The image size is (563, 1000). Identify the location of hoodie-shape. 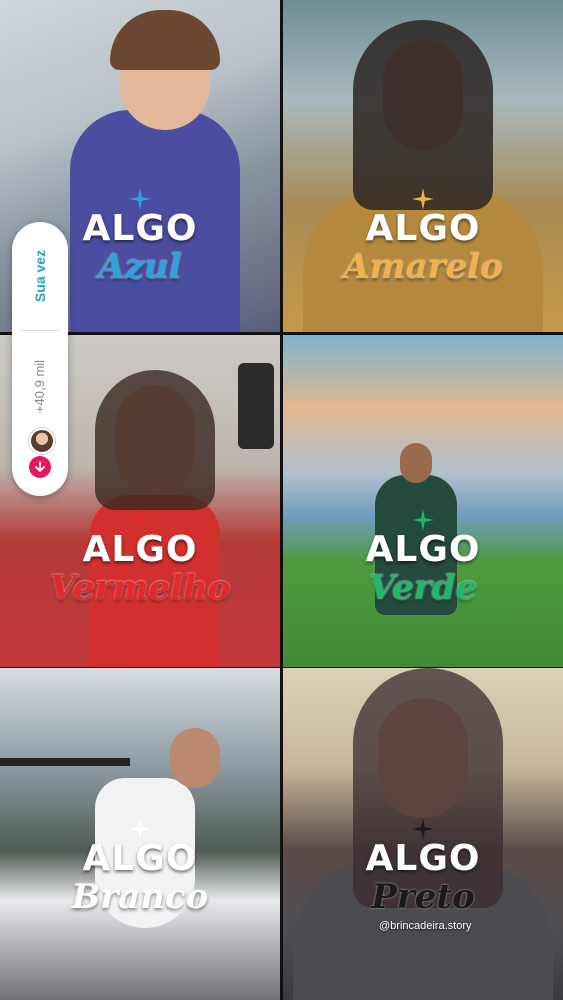
(416, 545).